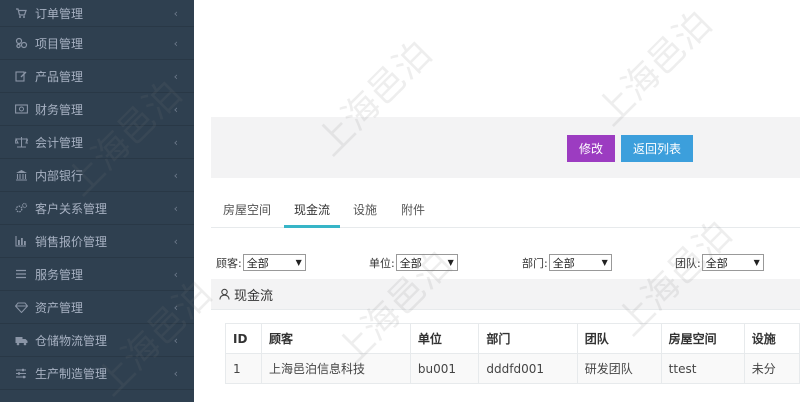  Describe the element at coordinates (505, 209) in the screenshot. I see `tab-bar: 房屋空间 现金流 设施 附件` at that location.